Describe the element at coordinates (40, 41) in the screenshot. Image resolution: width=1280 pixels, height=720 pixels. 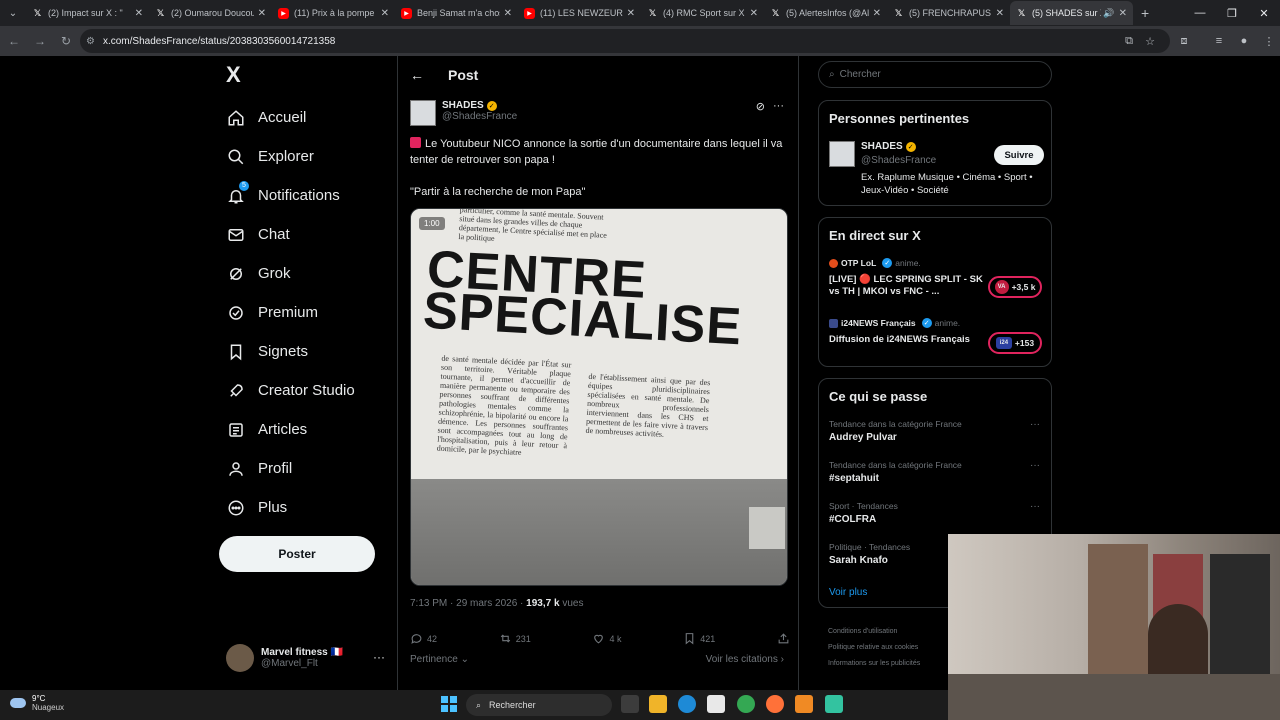
I see `forward-icon: →` at that location.